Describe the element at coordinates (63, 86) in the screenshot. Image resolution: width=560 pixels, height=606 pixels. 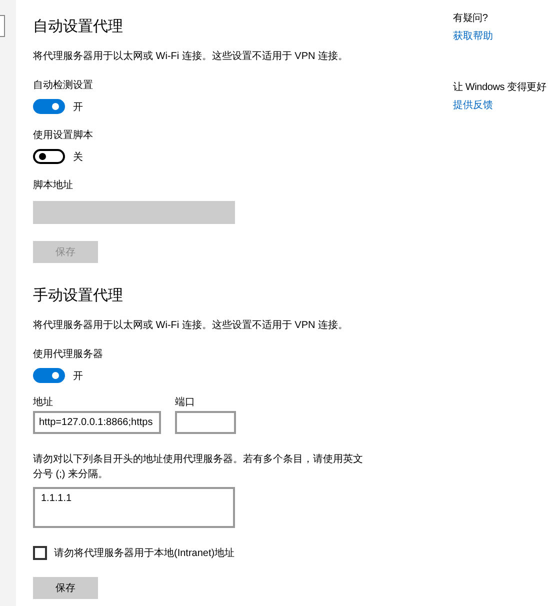
I see `setting-label: 自动检测设置` at that location.